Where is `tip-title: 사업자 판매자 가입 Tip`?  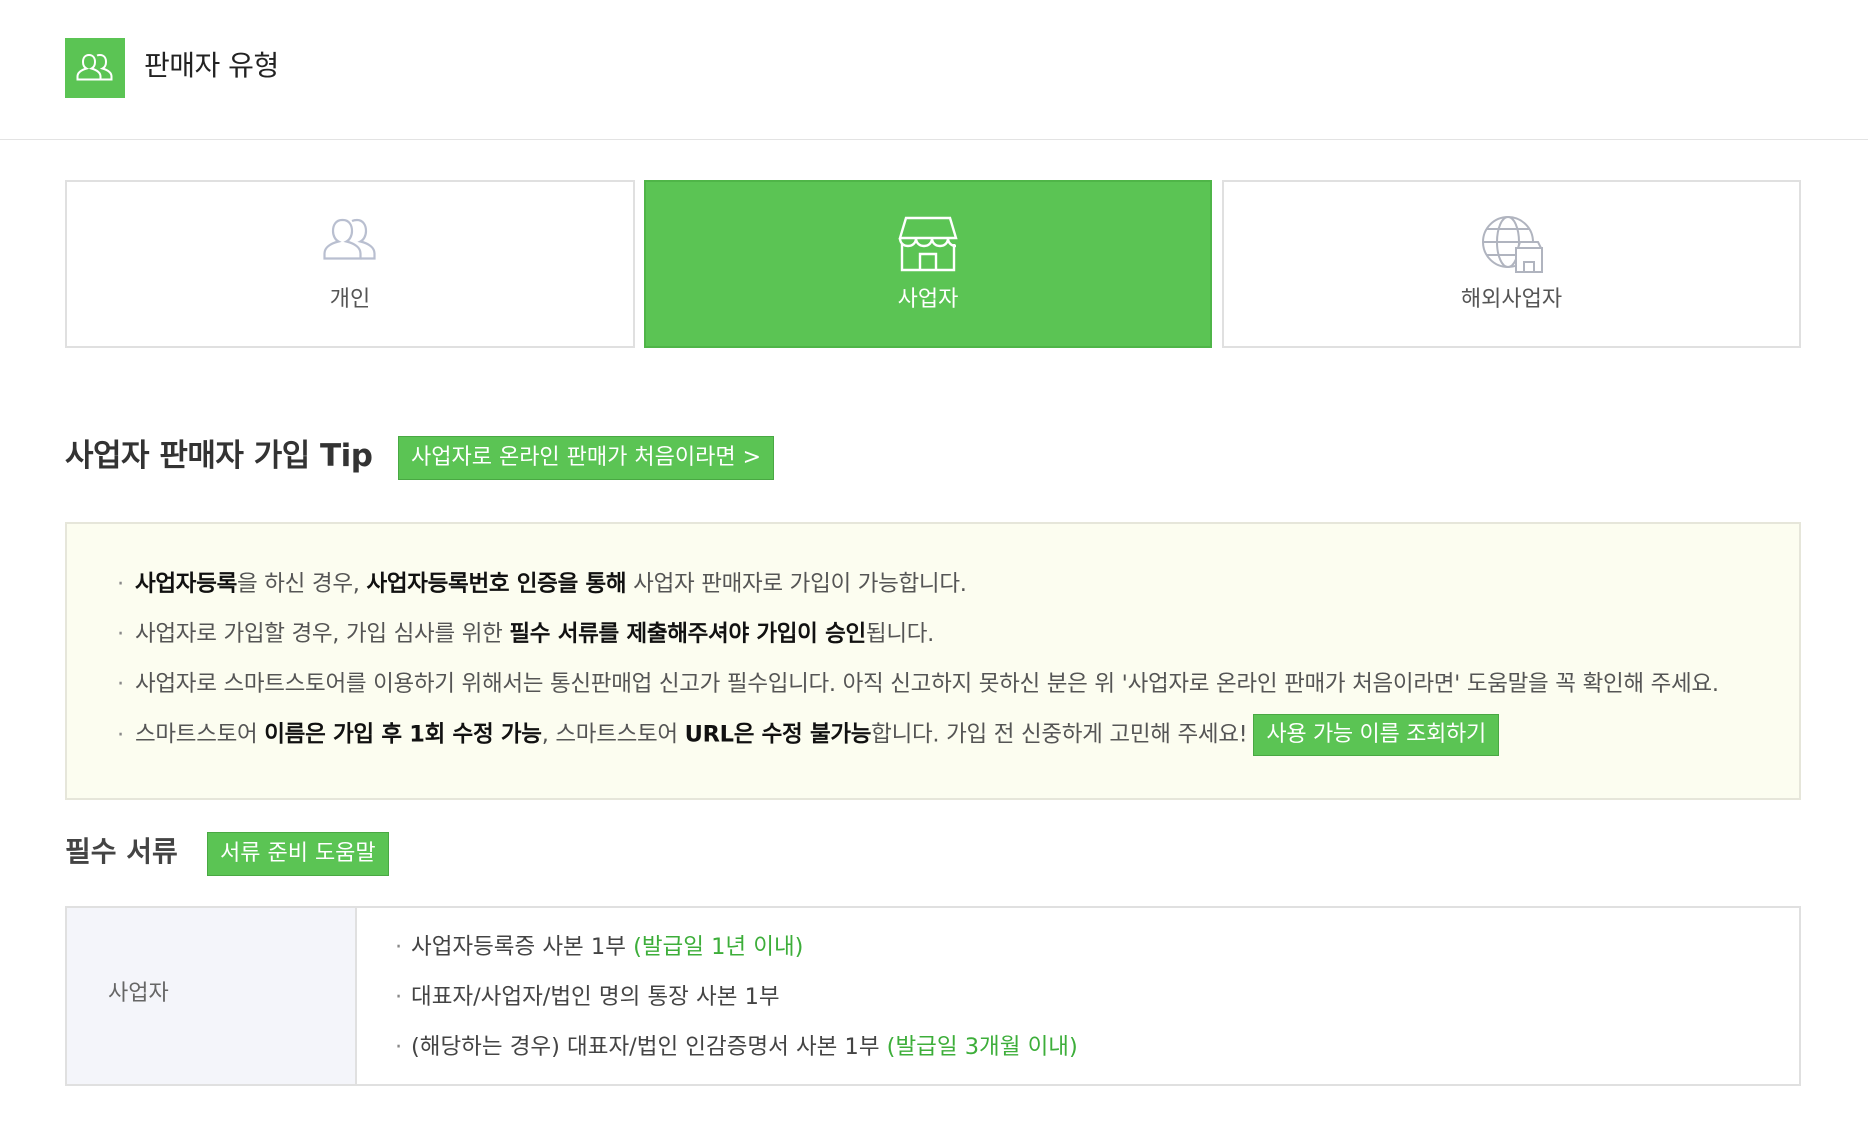 tip-title: 사업자 판매자 가입 Tip is located at coordinates (219, 456).